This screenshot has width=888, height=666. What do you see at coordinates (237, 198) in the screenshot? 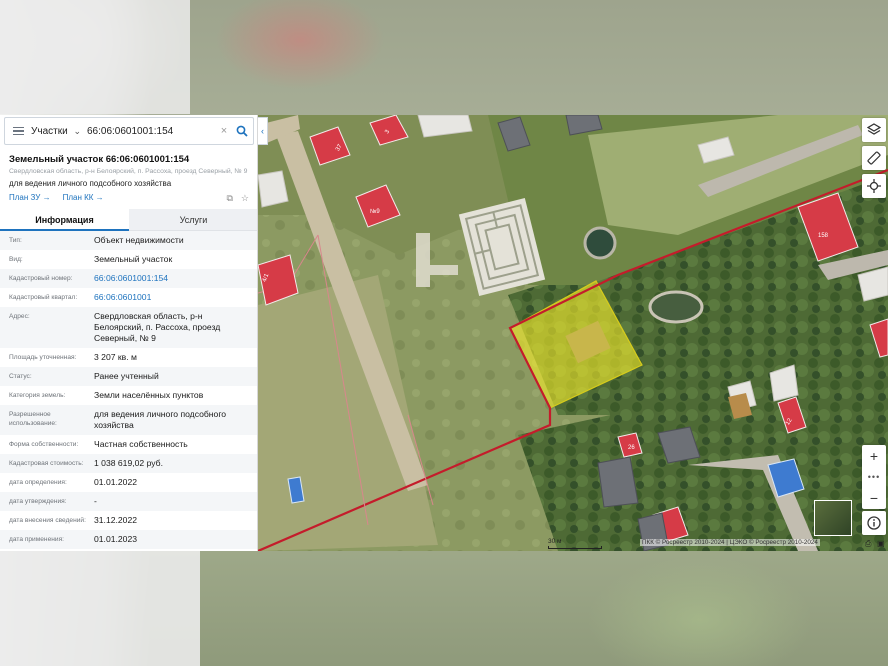
I see `object-actions: ⧉ ☆` at bounding box center [237, 198].